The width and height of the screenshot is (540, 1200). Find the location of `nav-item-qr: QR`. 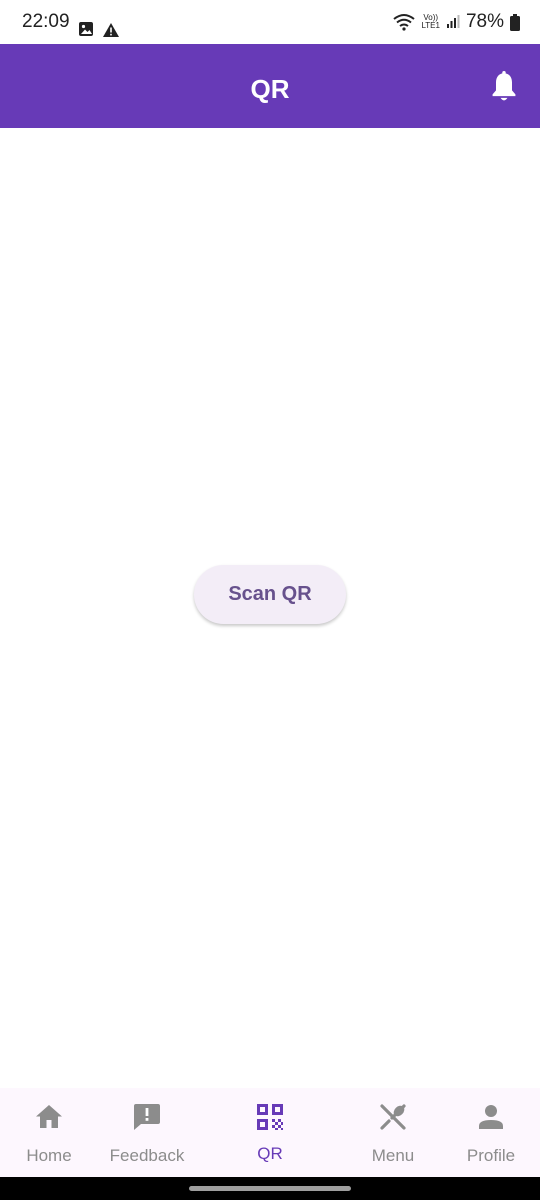

nav-item-qr: QR is located at coordinates (270, 1132).